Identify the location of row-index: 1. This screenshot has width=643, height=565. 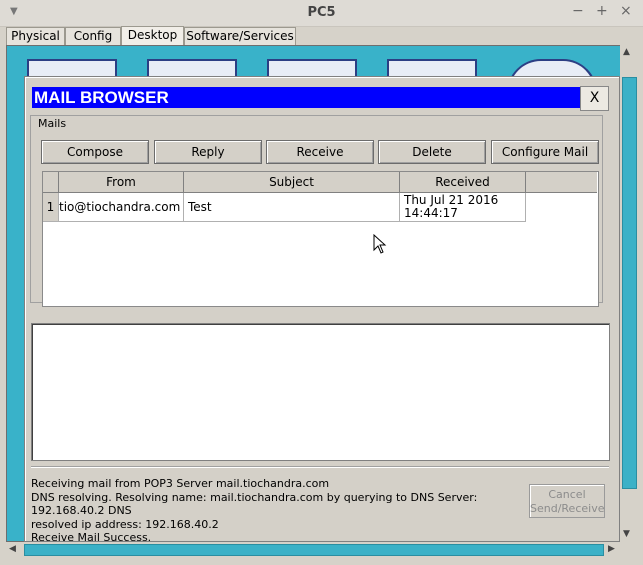
(51, 207).